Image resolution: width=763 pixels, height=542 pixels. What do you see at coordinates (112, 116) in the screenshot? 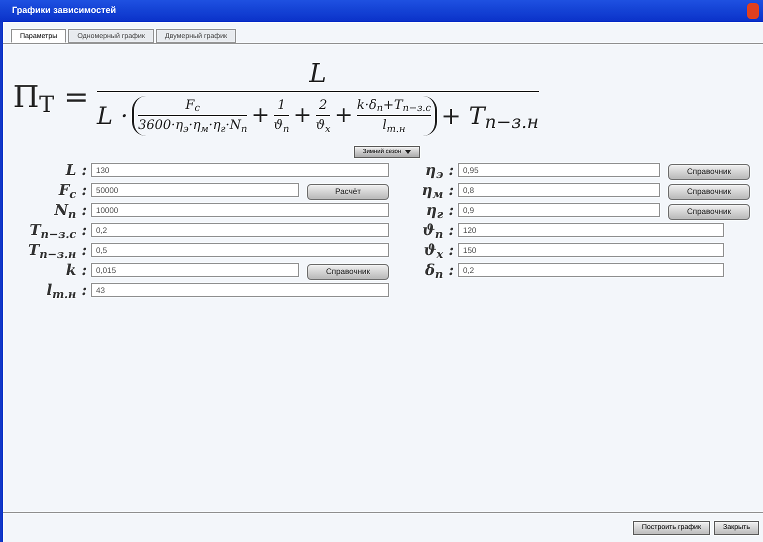
I see `formula-text: L ·` at bounding box center [112, 116].